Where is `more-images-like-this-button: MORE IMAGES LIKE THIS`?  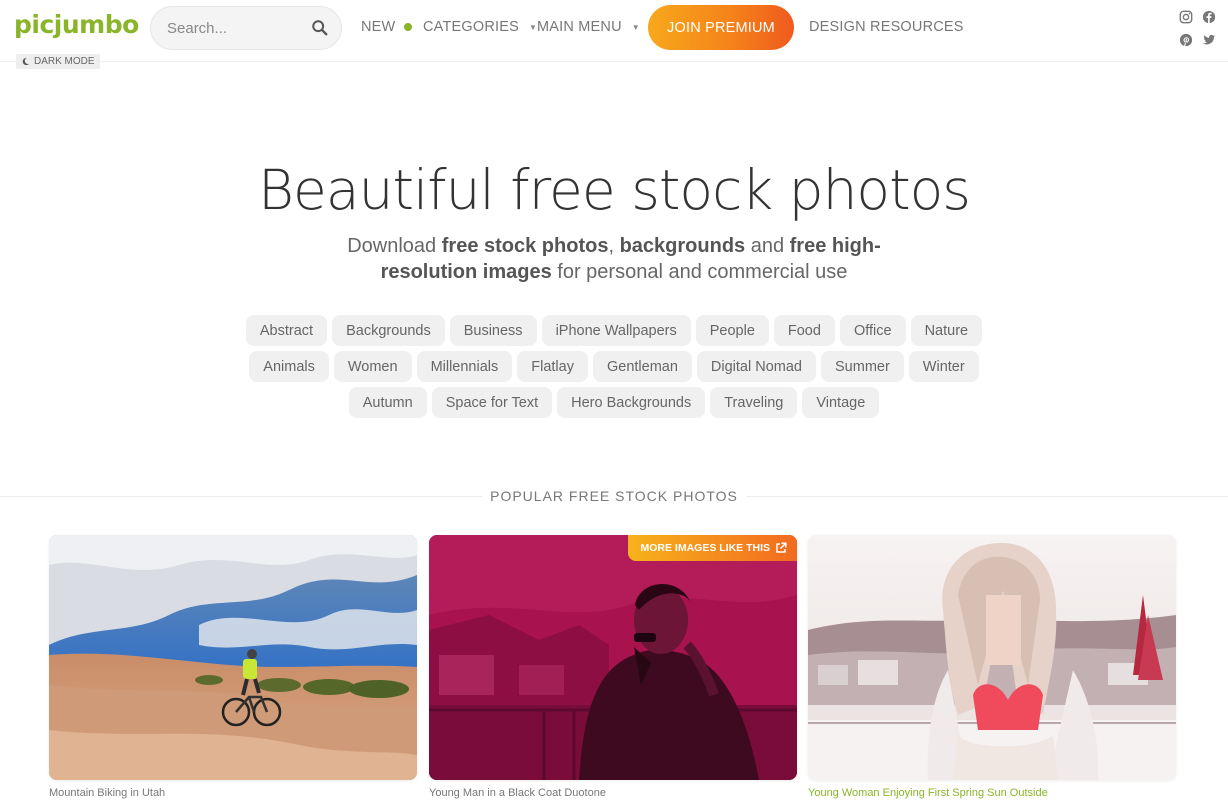 more-images-like-this-button: MORE IMAGES LIKE THIS is located at coordinates (712, 548).